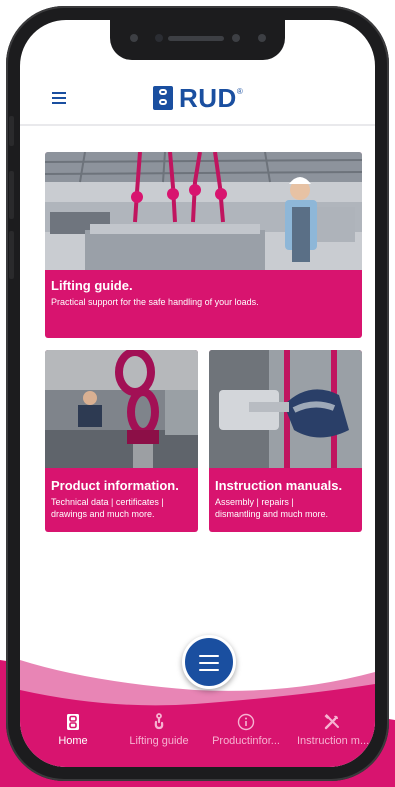 The width and height of the screenshot is (395, 787). What do you see at coordinates (246, 722) in the screenshot?
I see `info-icon` at bounding box center [246, 722].